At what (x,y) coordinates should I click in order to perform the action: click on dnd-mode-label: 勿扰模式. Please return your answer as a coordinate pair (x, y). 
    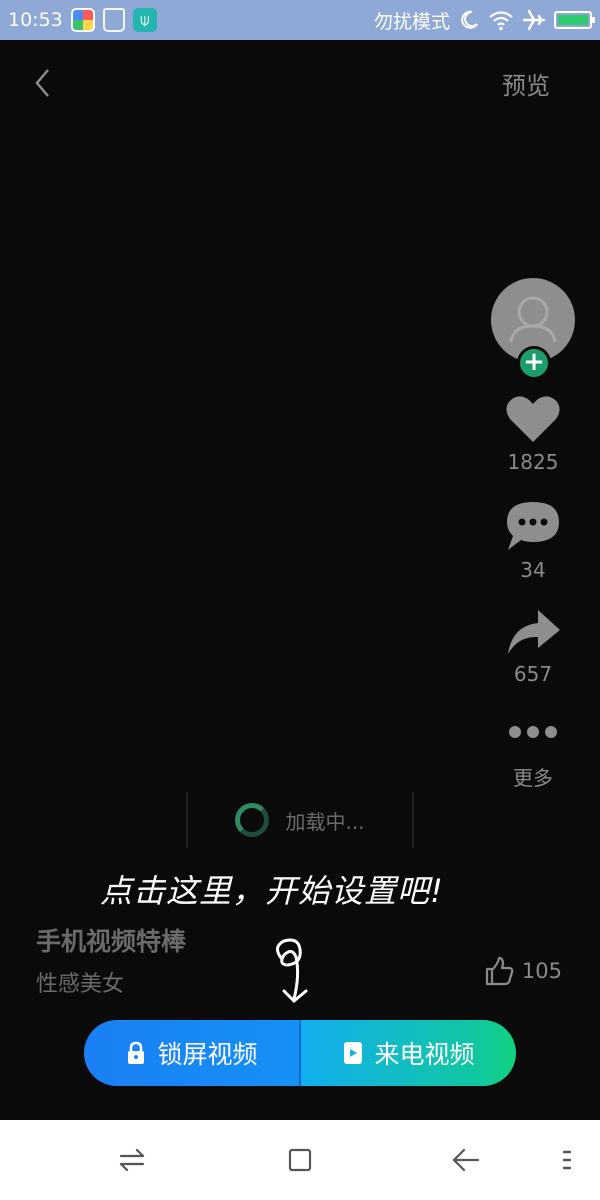
    Looking at the image, I should click on (411, 21).